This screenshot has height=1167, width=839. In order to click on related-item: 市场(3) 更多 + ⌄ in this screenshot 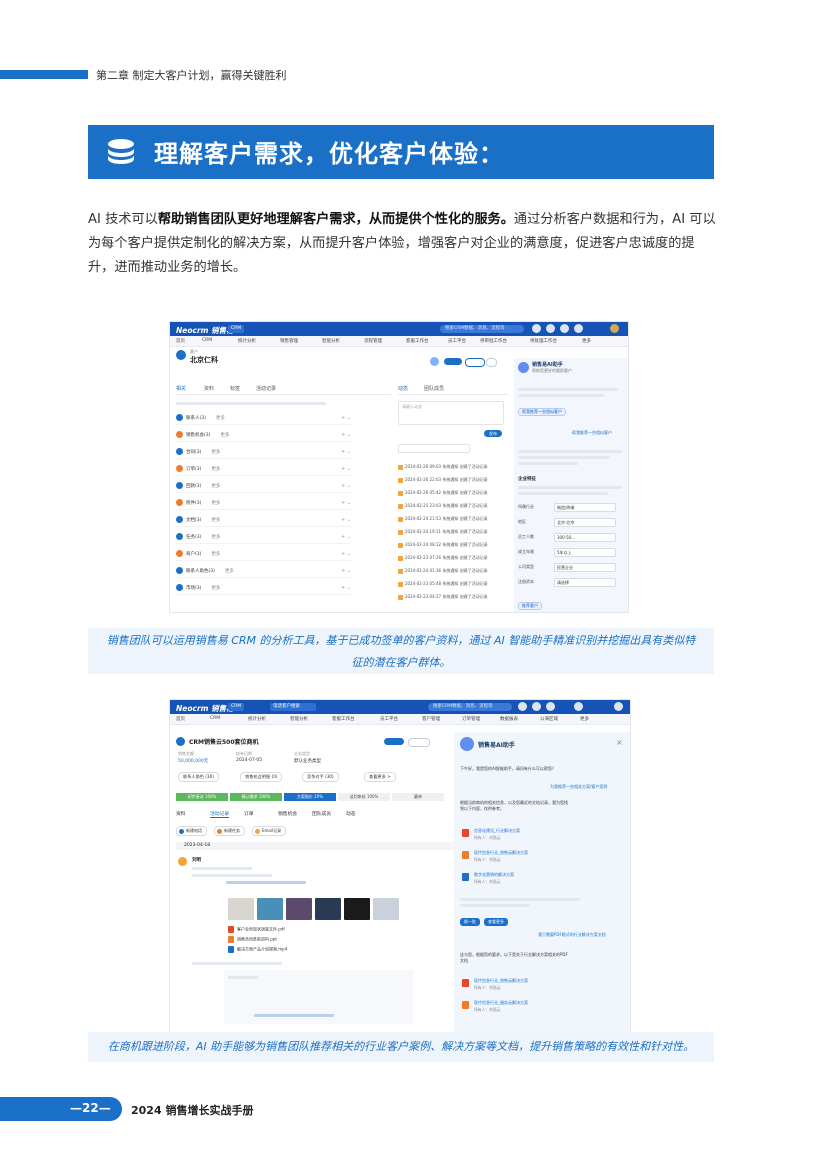, I will do `click(263, 589)`.